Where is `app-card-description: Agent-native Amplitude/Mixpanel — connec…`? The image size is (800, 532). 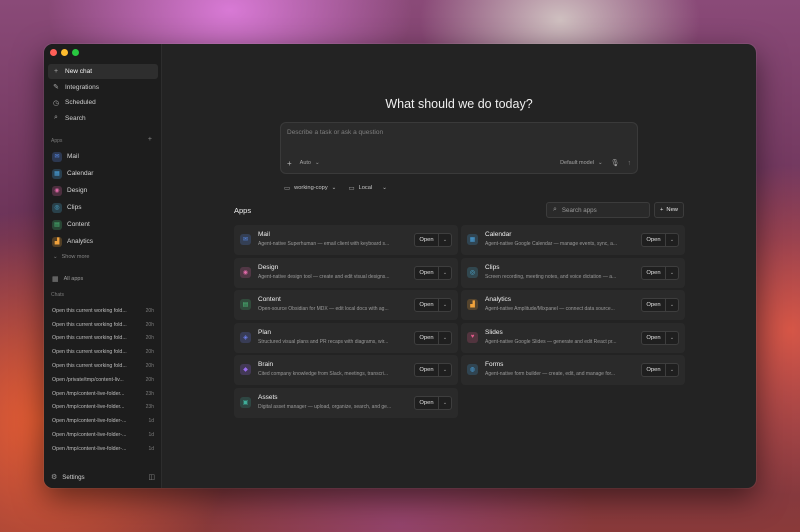
app-card-description: Agent-native Amplitude/Mixpanel — connec… is located at coordinates (550, 309).